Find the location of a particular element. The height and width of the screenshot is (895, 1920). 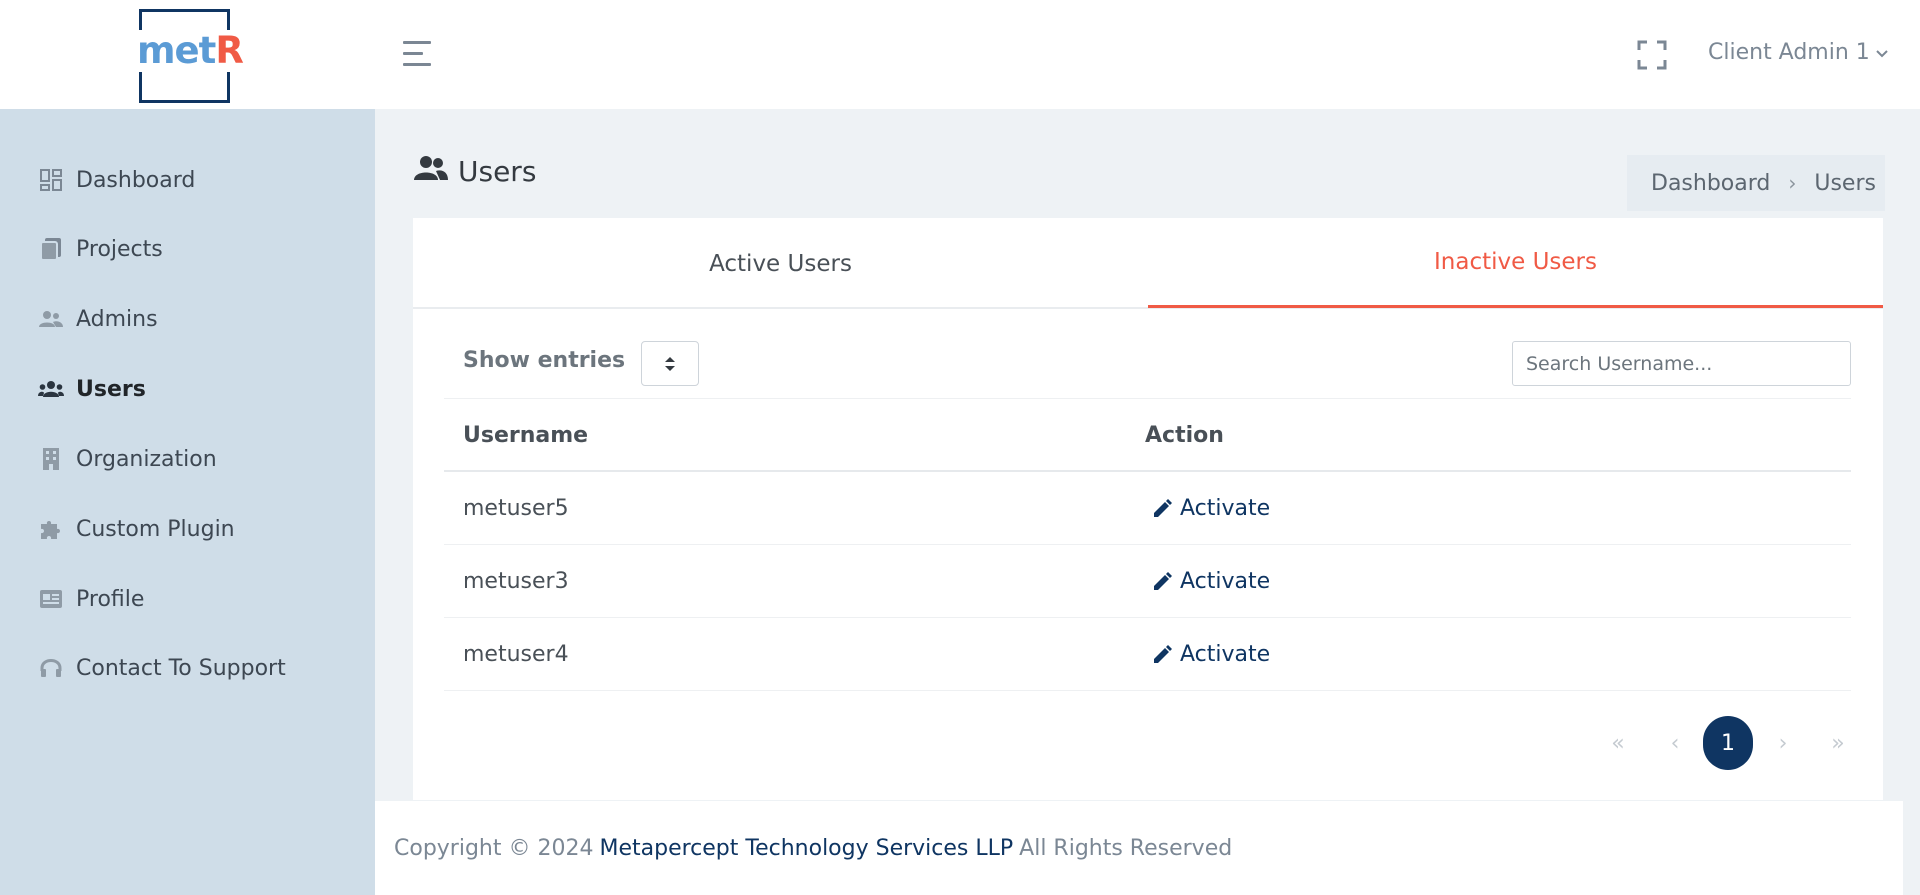

column-header-username: Username is located at coordinates (525, 435).